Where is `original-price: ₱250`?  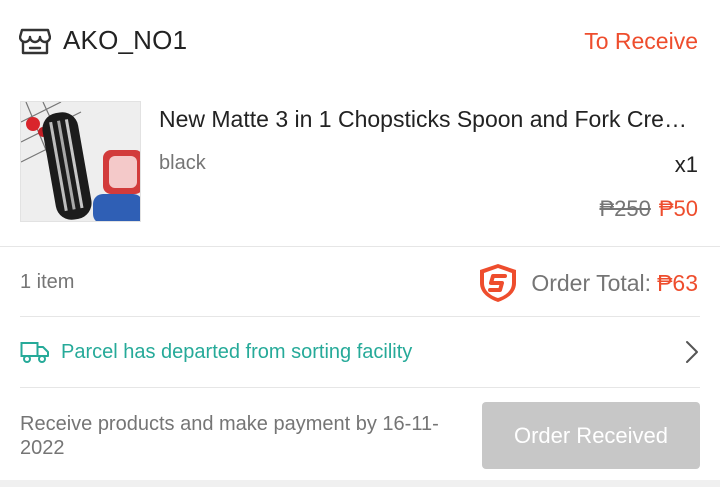
original-price: ₱250 is located at coordinates (625, 208).